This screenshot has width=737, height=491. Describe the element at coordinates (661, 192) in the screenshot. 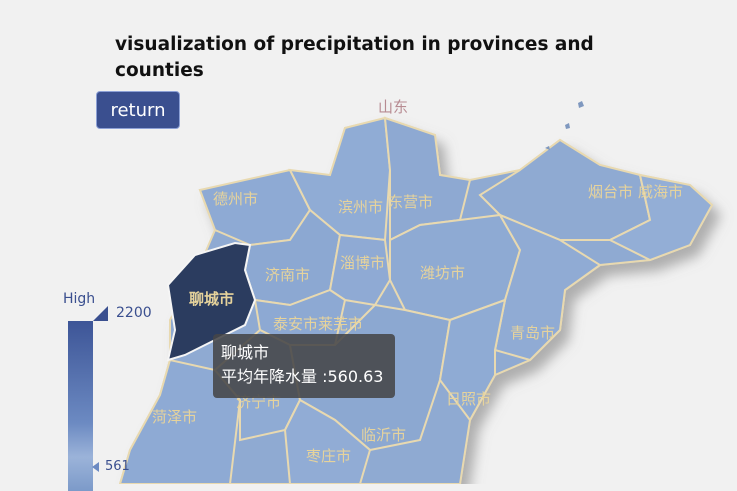

I see `city-label-weihai: 威海市` at that location.